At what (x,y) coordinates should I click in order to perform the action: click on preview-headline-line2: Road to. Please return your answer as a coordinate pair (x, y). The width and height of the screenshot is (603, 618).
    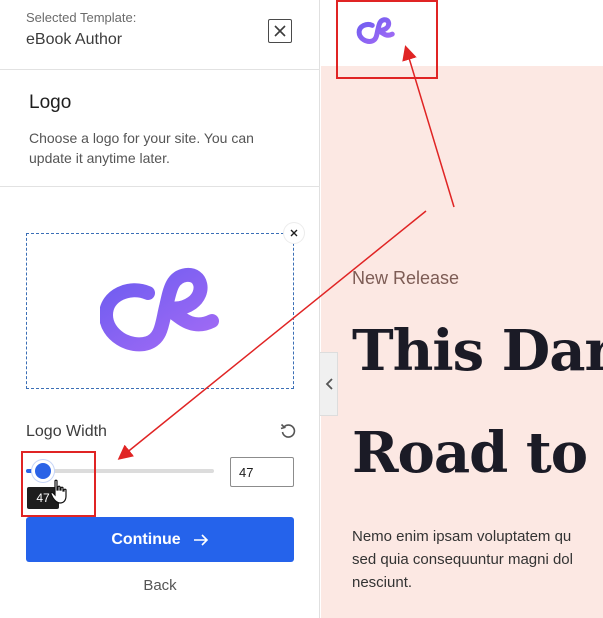
    Looking at the image, I should click on (470, 453).